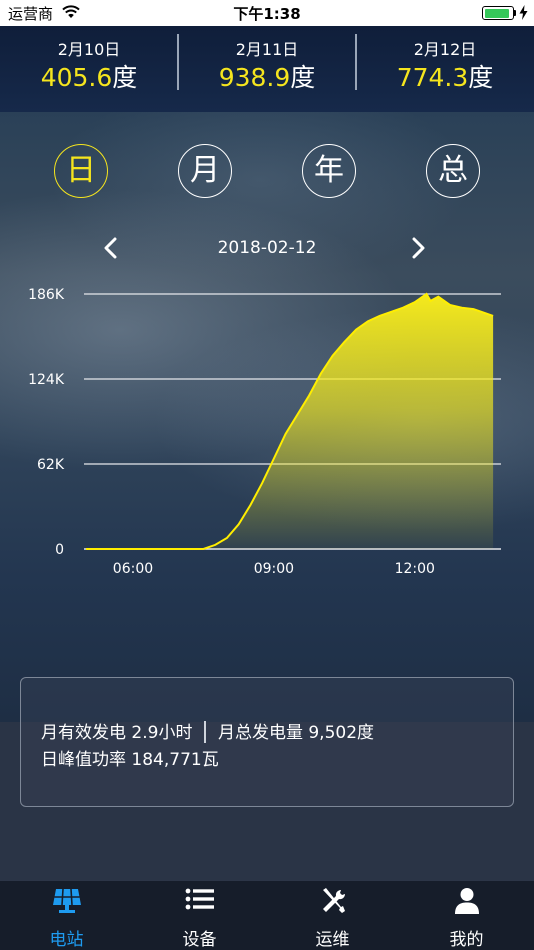  I want to click on day-summary-3: 2月12日 774.3度, so click(445, 69).